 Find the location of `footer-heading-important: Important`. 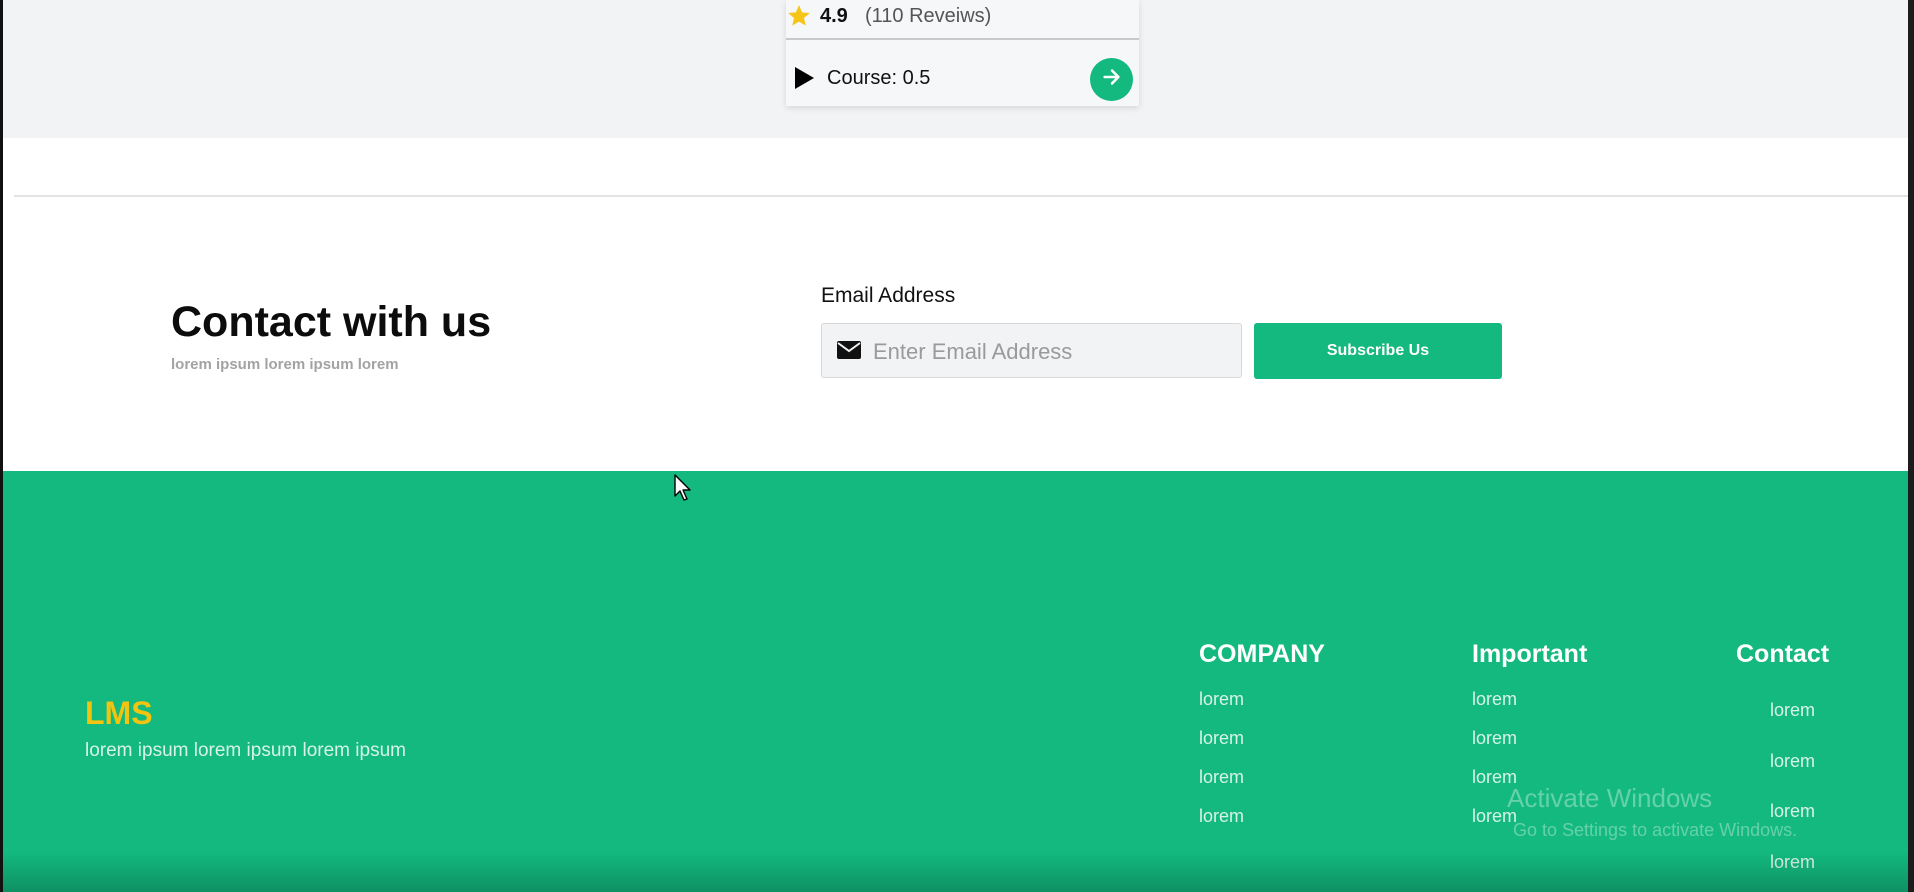

footer-heading-important: Important is located at coordinates (1530, 654).